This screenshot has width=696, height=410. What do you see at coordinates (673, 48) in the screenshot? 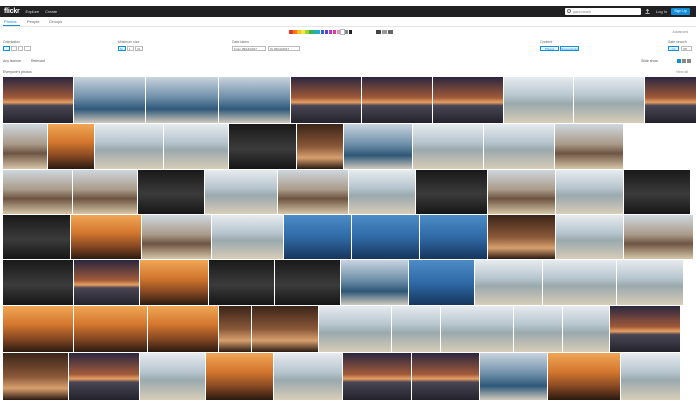
I see `safe-on: On` at bounding box center [673, 48].